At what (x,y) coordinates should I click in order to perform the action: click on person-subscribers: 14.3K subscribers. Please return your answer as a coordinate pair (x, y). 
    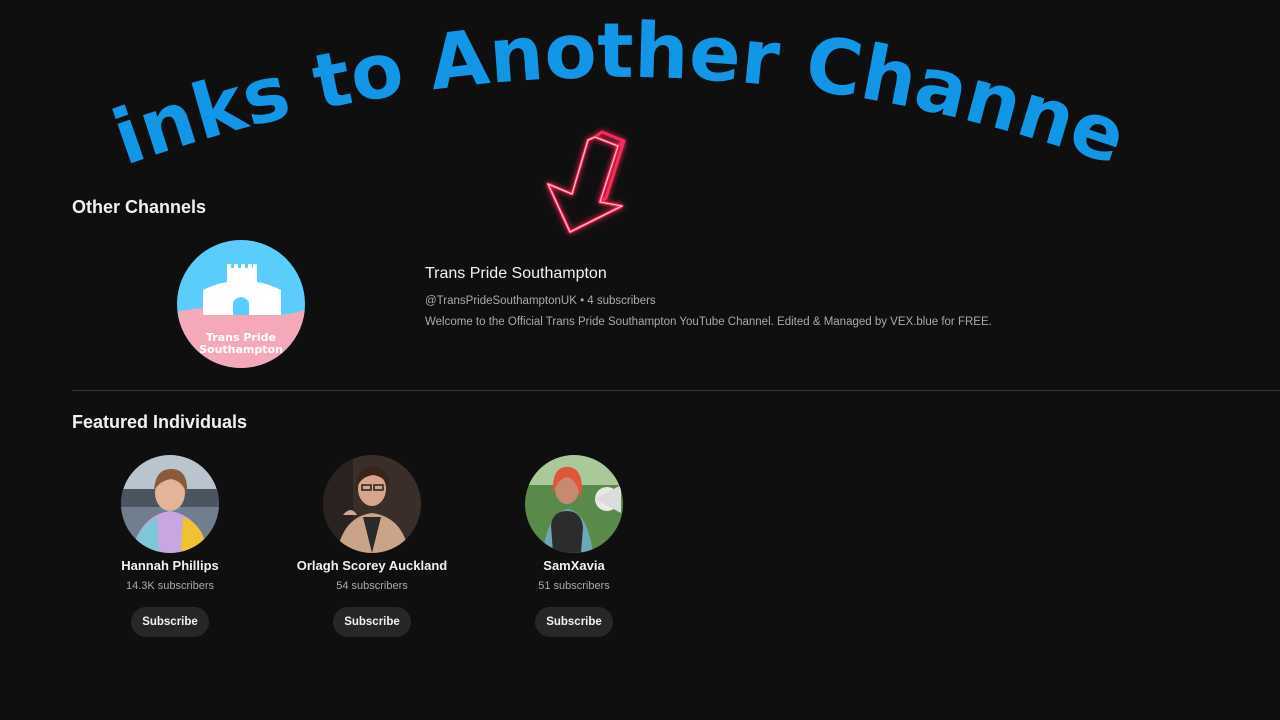
    Looking at the image, I should click on (170, 586).